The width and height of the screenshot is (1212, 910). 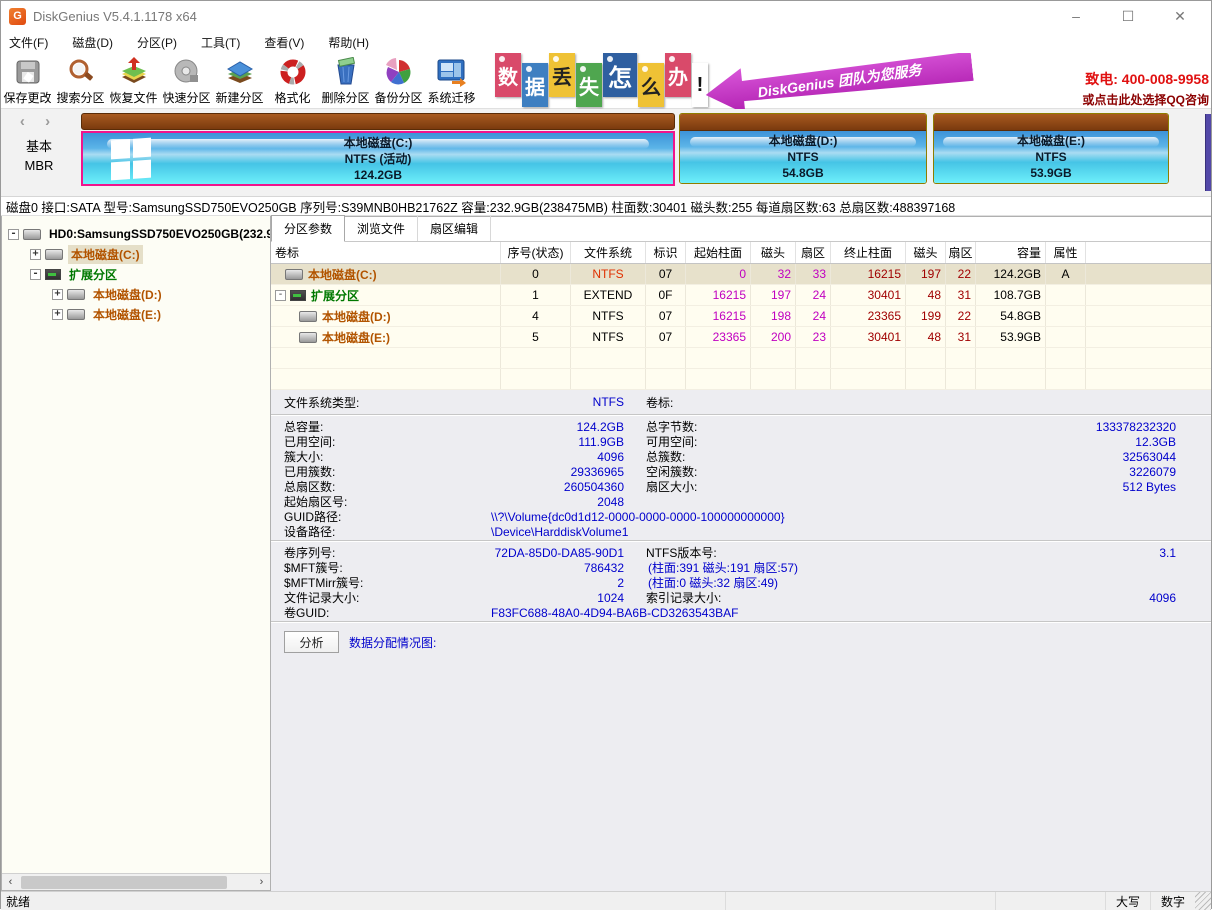 I want to click on detail-row: 总容量: 124.2GB 总字节数: 133378232320, so click(x=730, y=427).